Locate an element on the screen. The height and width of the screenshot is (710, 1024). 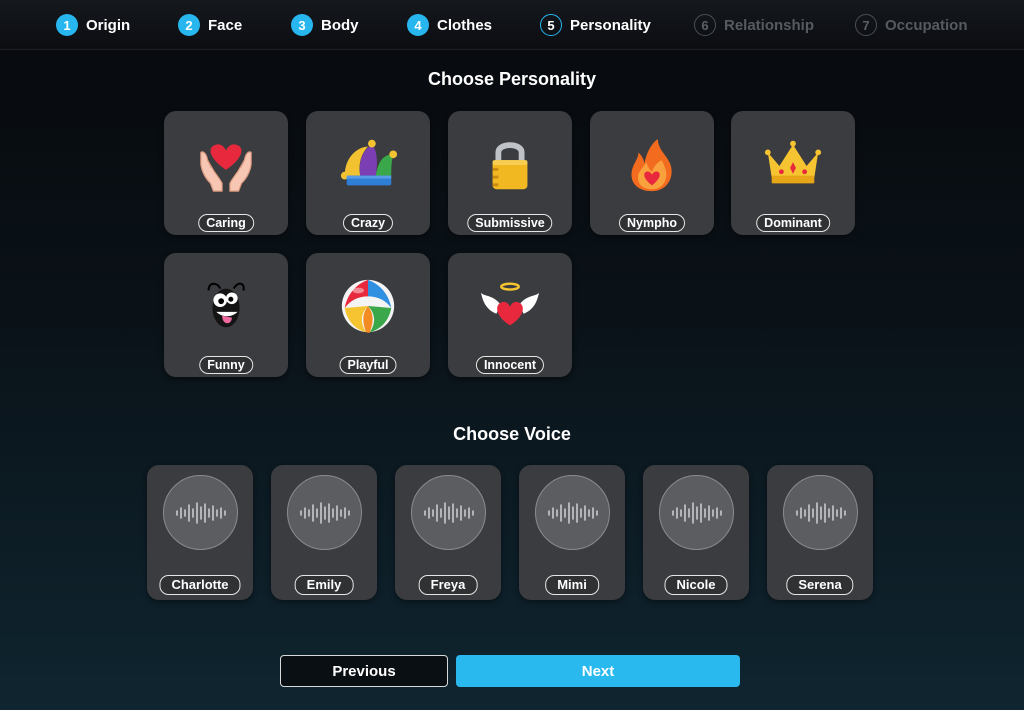
personality-card-innocent: Innocent is located at coordinates (510, 315).